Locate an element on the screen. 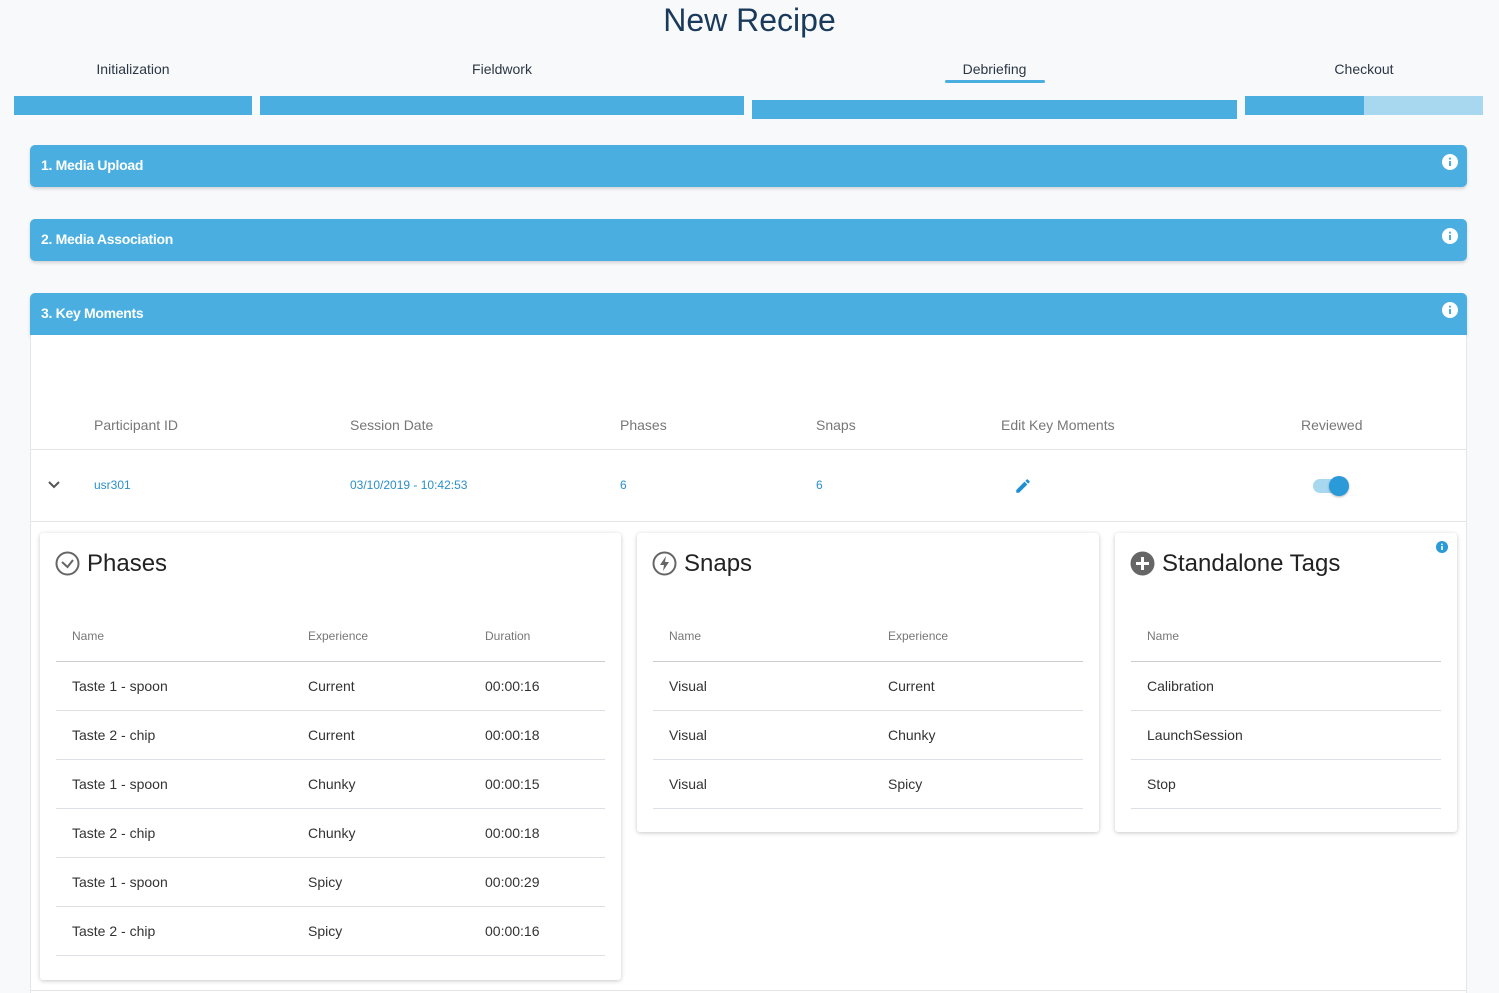 The height and width of the screenshot is (993, 1499). card-title: Standalone Tags is located at coordinates (1251, 563).